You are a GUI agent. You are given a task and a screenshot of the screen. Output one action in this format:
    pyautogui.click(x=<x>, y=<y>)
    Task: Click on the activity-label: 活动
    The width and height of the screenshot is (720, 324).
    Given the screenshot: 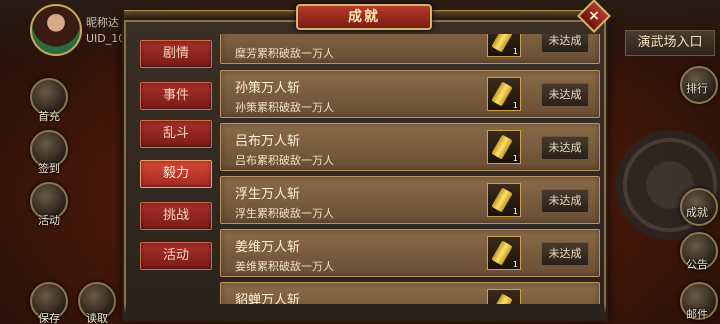 What is the action you would take?
    pyautogui.click(x=49, y=220)
    